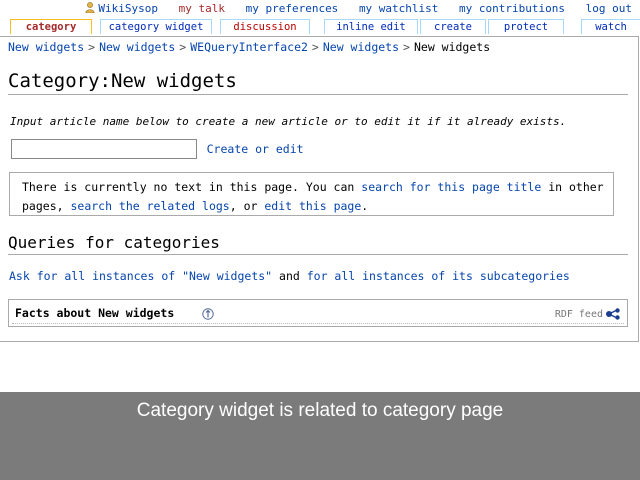 This screenshot has height=480, width=640. I want to click on queries-heading: Queries for categories, so click(318, 244).